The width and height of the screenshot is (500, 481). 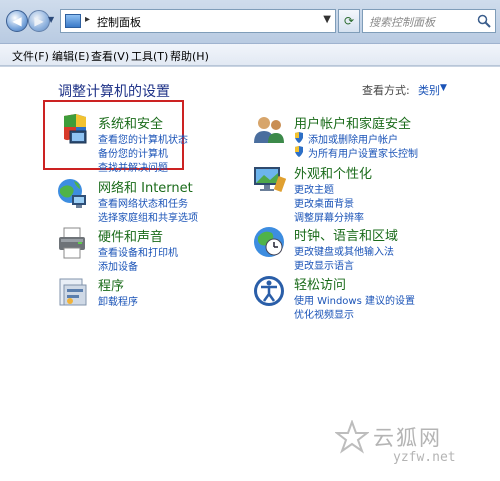 What do you see at coordinates (130, 235) in the screenshot?
I see `category-title-hardware-sound: 硬件和声音` at bounding box center [130, 235].